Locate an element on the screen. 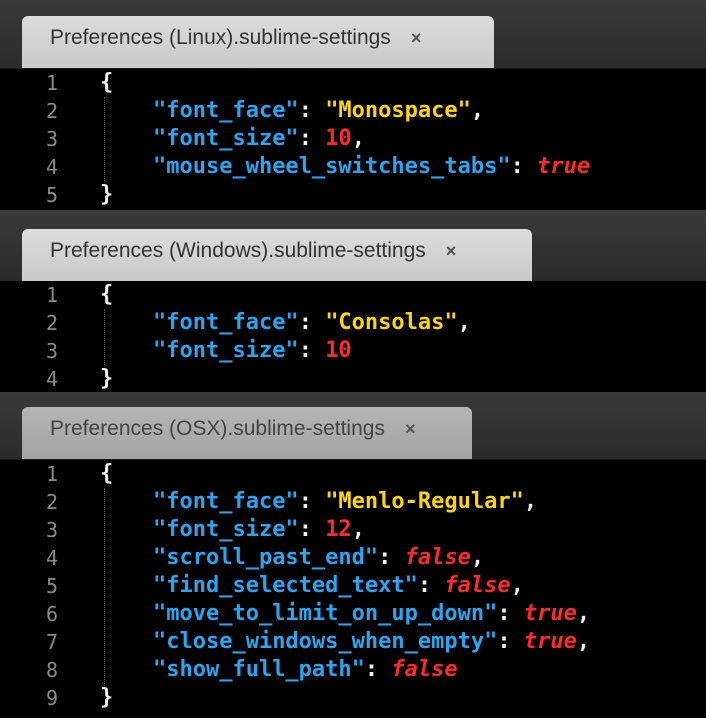 The width and height of the screenshot is (706, 718). setting-value: 12 is located at coordinates (338, 529).